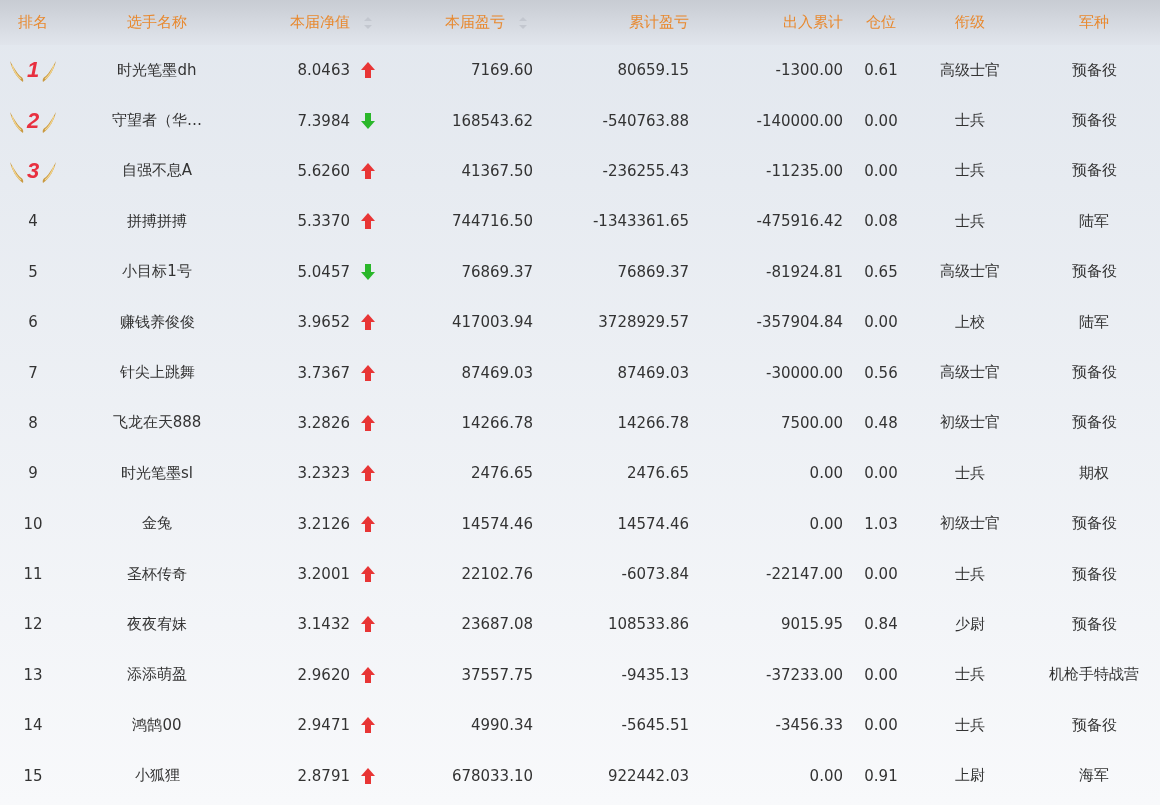 The height and width of the screenshot is (805, 1160). I want to click on column-header: 排名, so click(33, 22).